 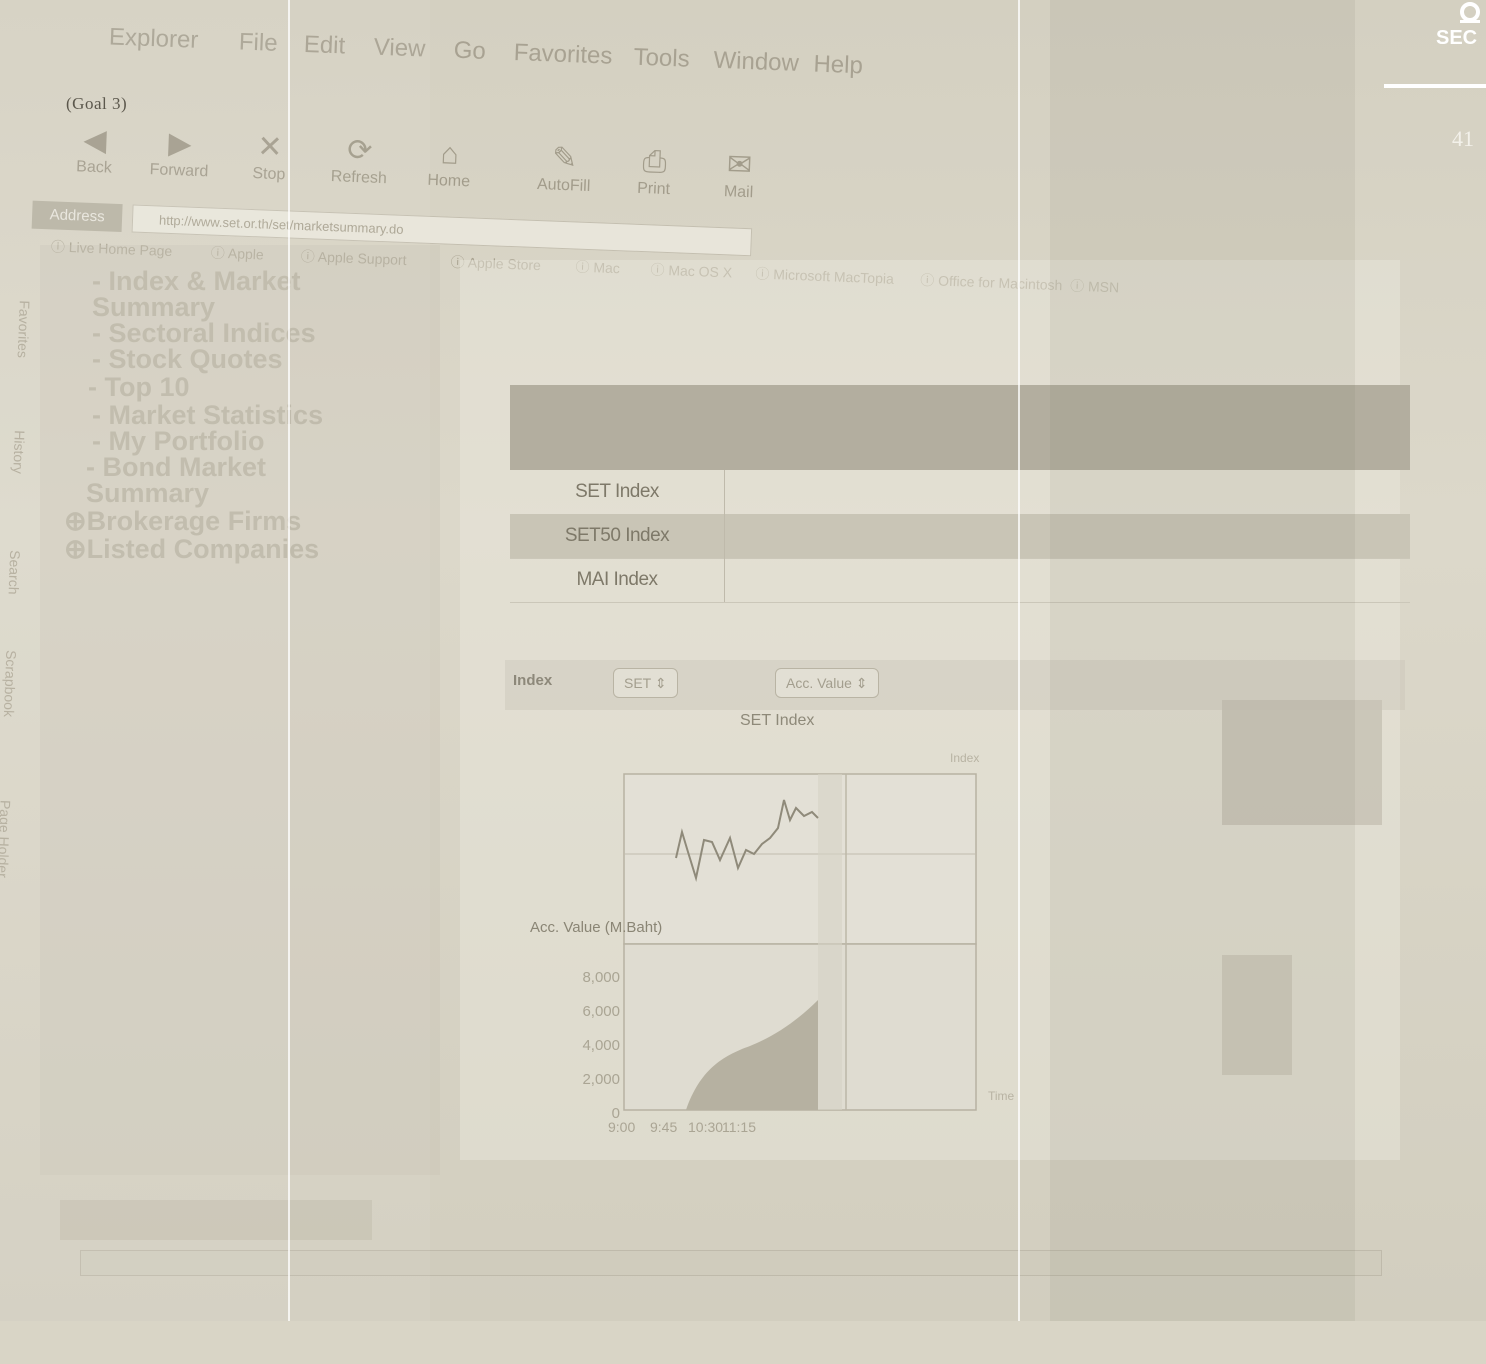 I want to click on x-tick-label: 9:45, so click(x=663, y=1127).